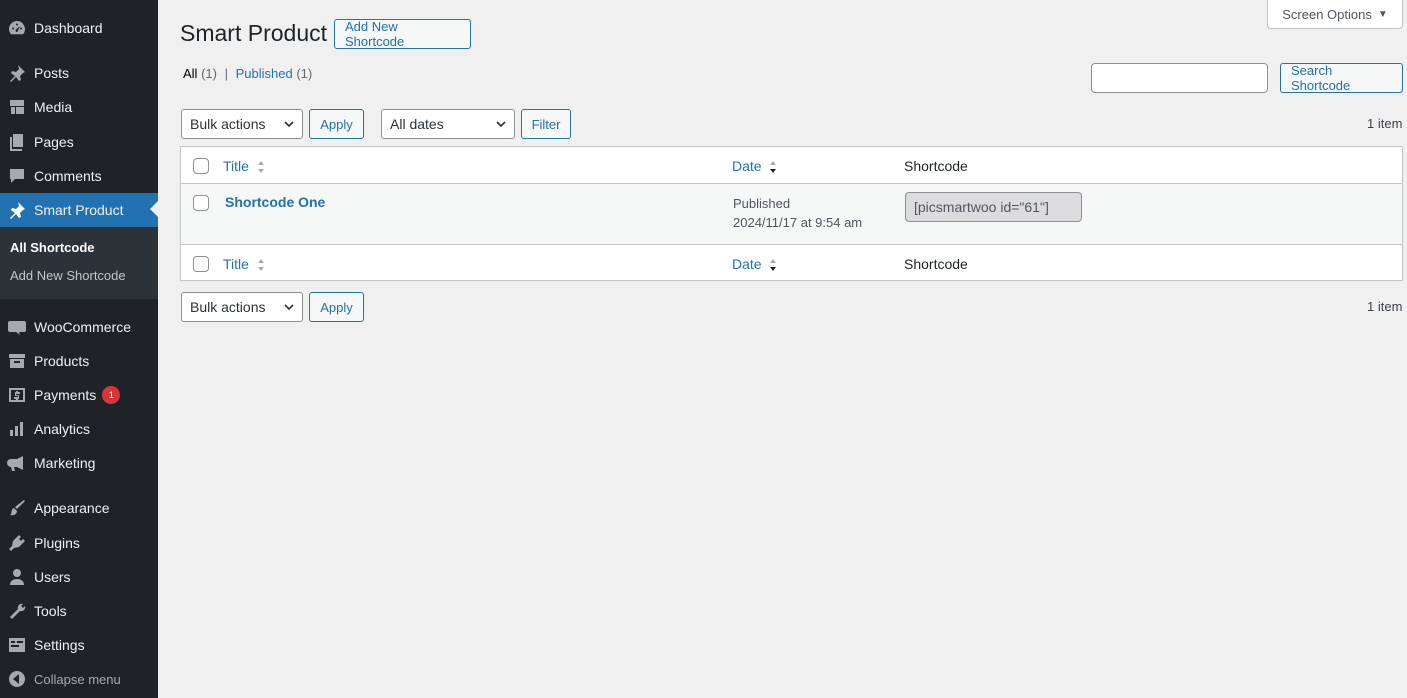  What do you see at coordinates (52, 247) in the screenshot?
I see `submenu-all-shortcode: All Shortcode` at bounding box center [52, 247].